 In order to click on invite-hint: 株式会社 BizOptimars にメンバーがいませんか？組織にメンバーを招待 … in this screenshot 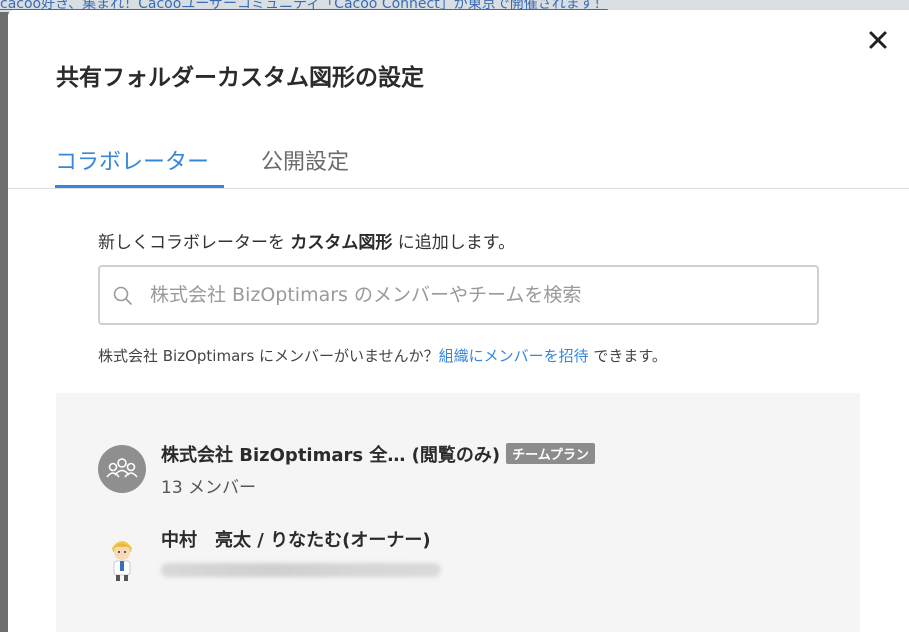, I will do `click(382, 355)`.